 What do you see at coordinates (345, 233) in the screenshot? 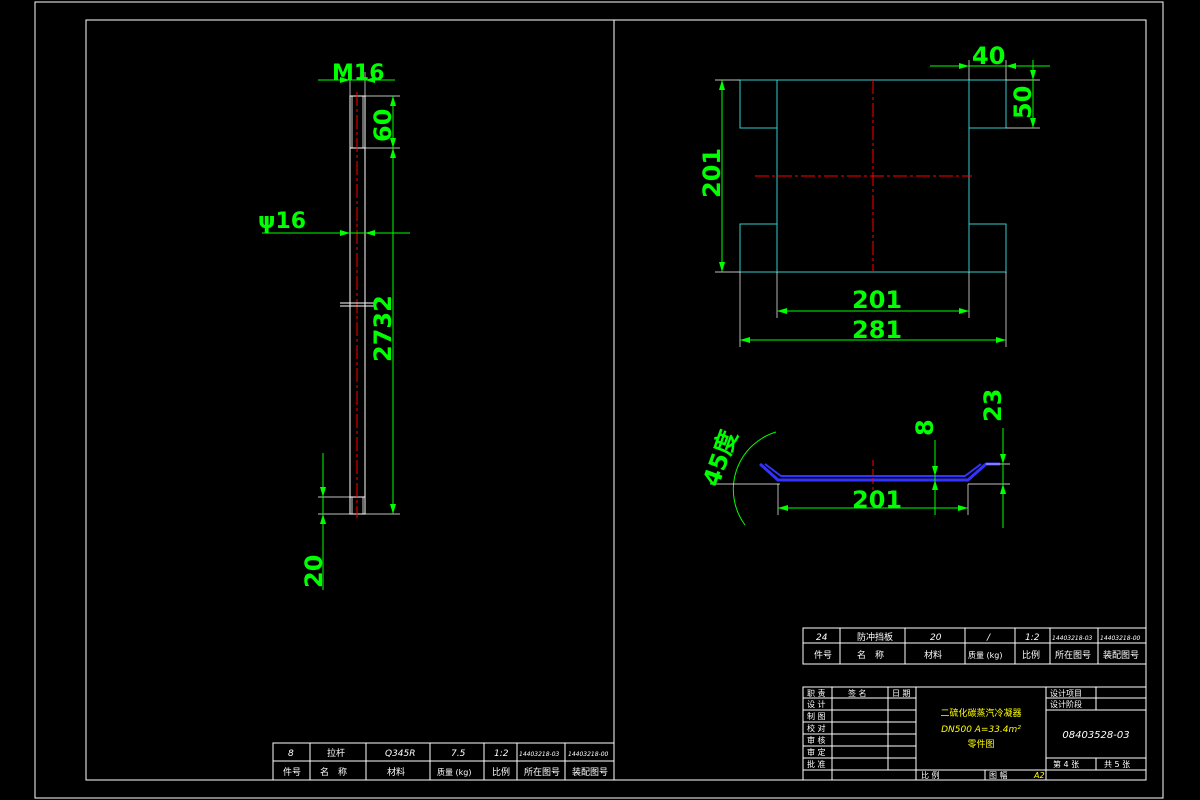
I see `dim-dia-arrow-l` at bounding box center [345, 233].